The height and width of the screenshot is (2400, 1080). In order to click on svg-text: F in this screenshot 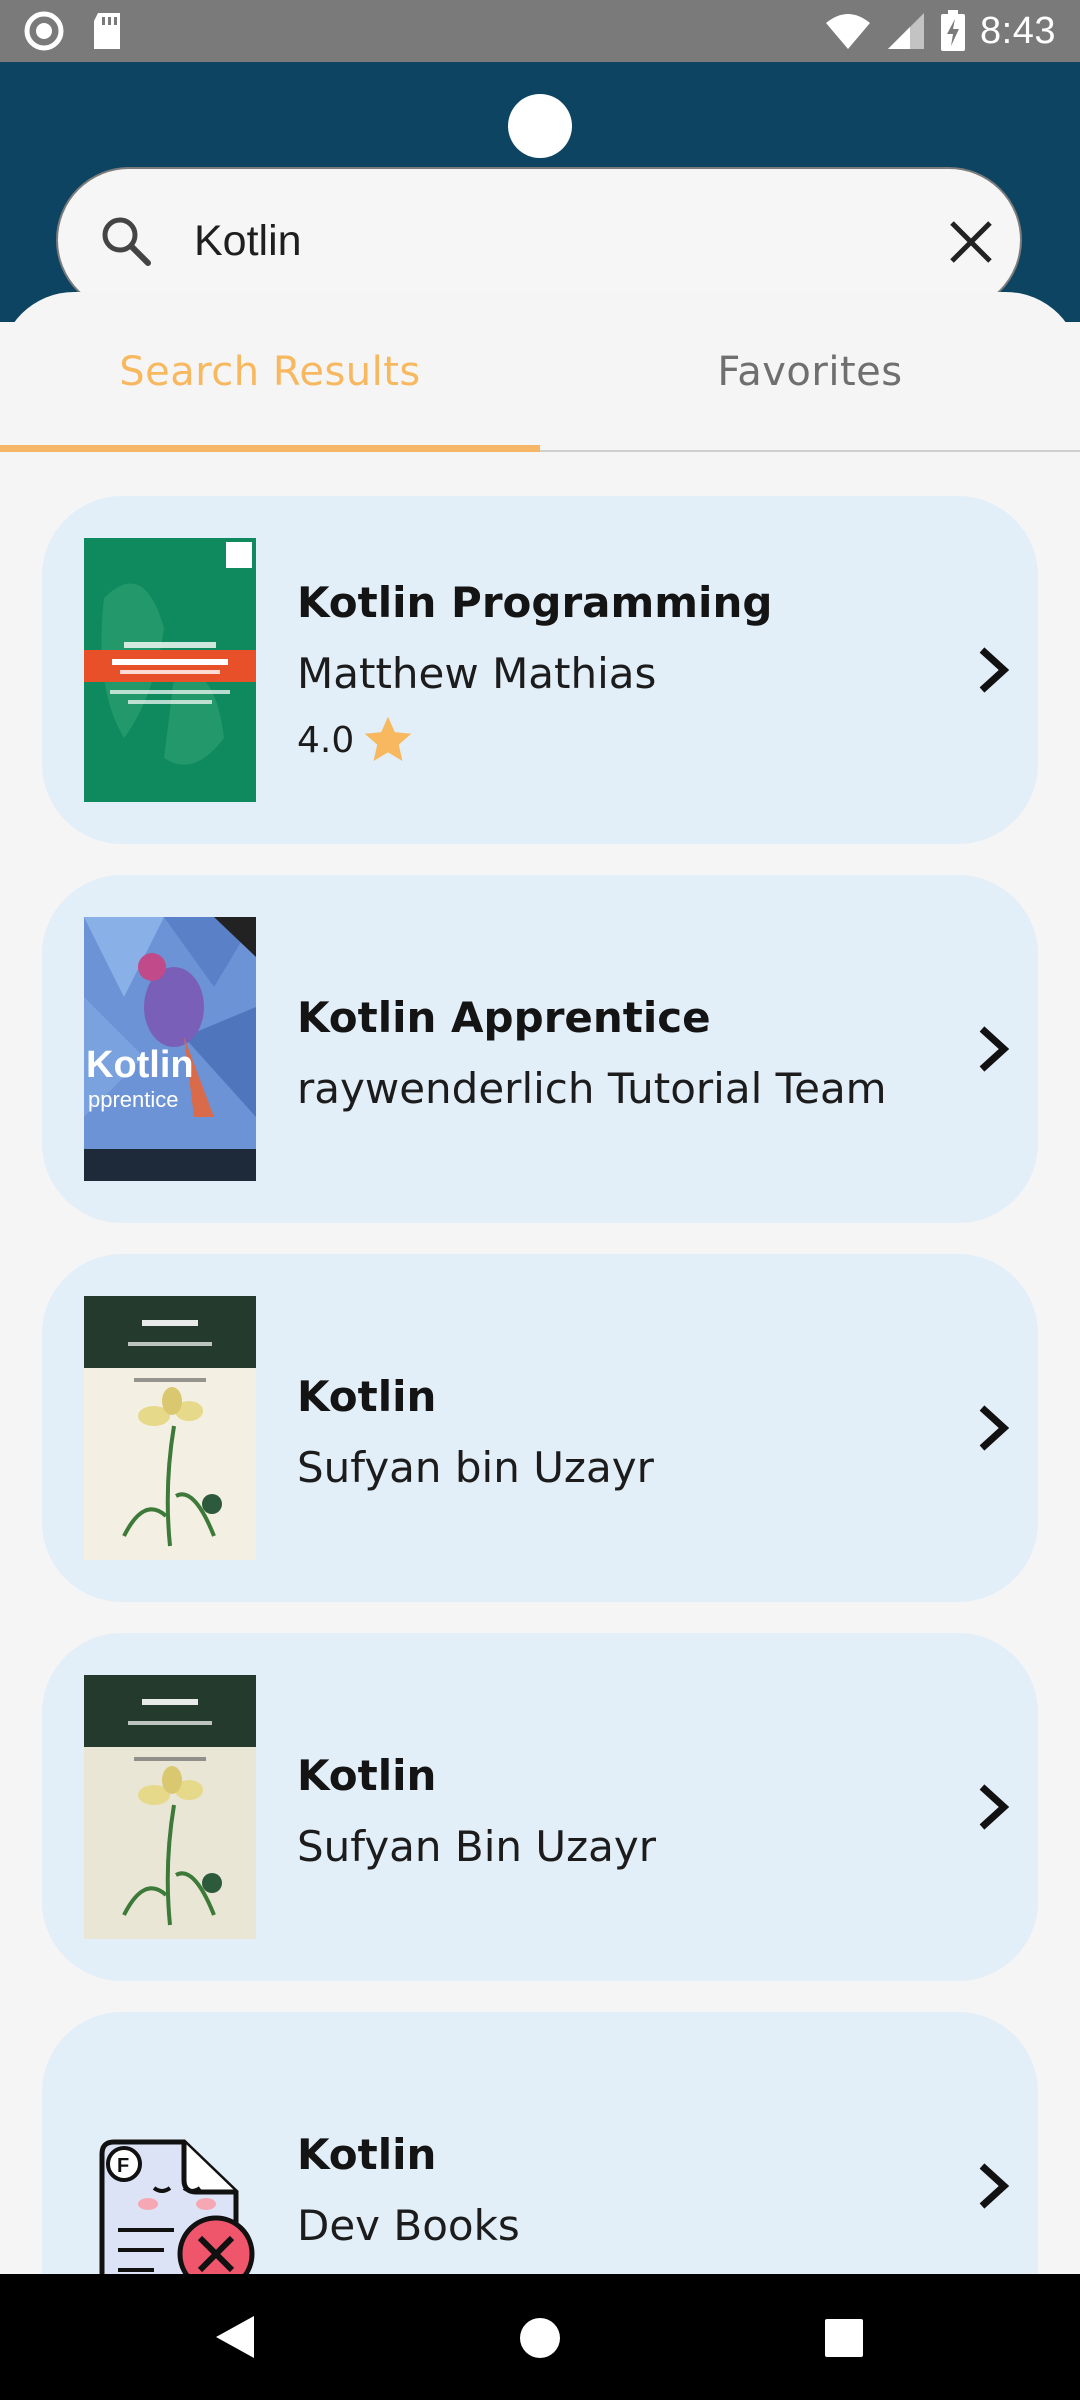, I will do `click(123, 2166)`.